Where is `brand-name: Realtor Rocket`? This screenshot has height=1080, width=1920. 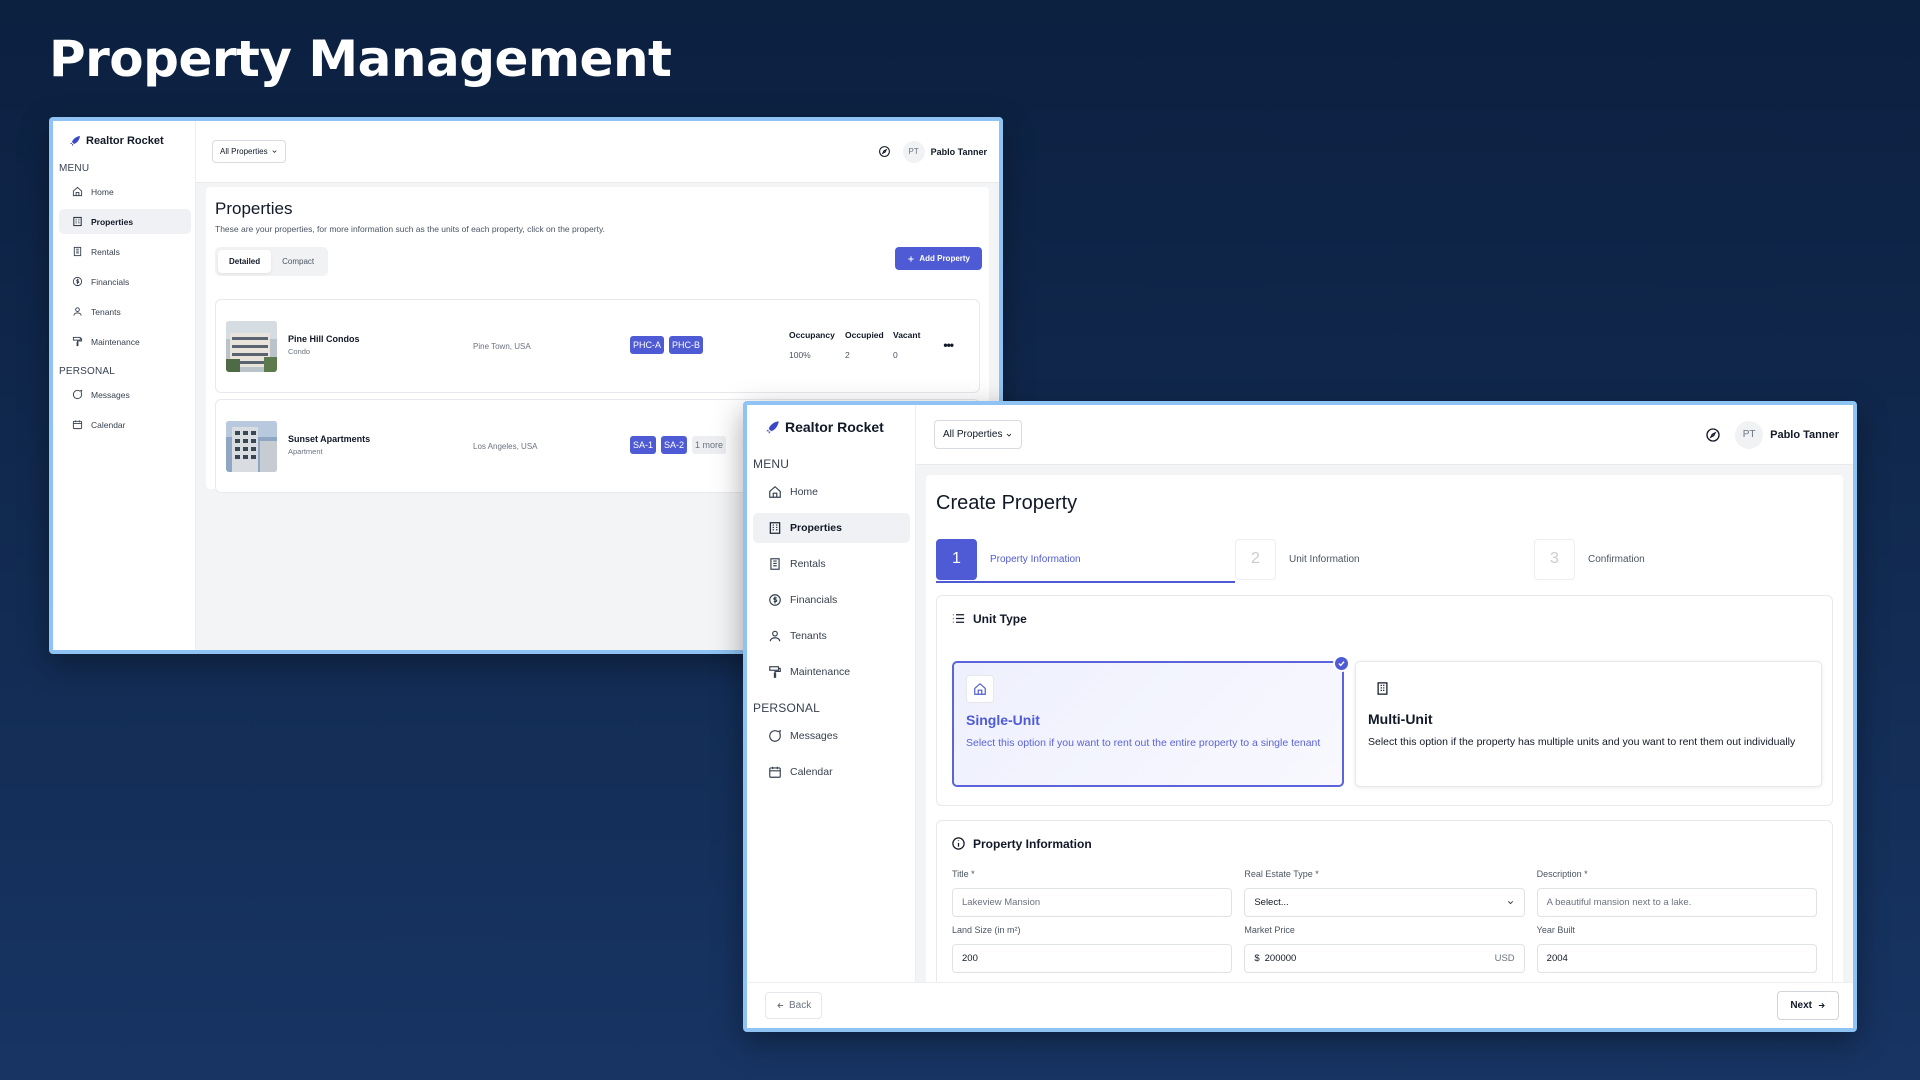 brand-name: Realtor Rocket is located at coordinates (834, 427).